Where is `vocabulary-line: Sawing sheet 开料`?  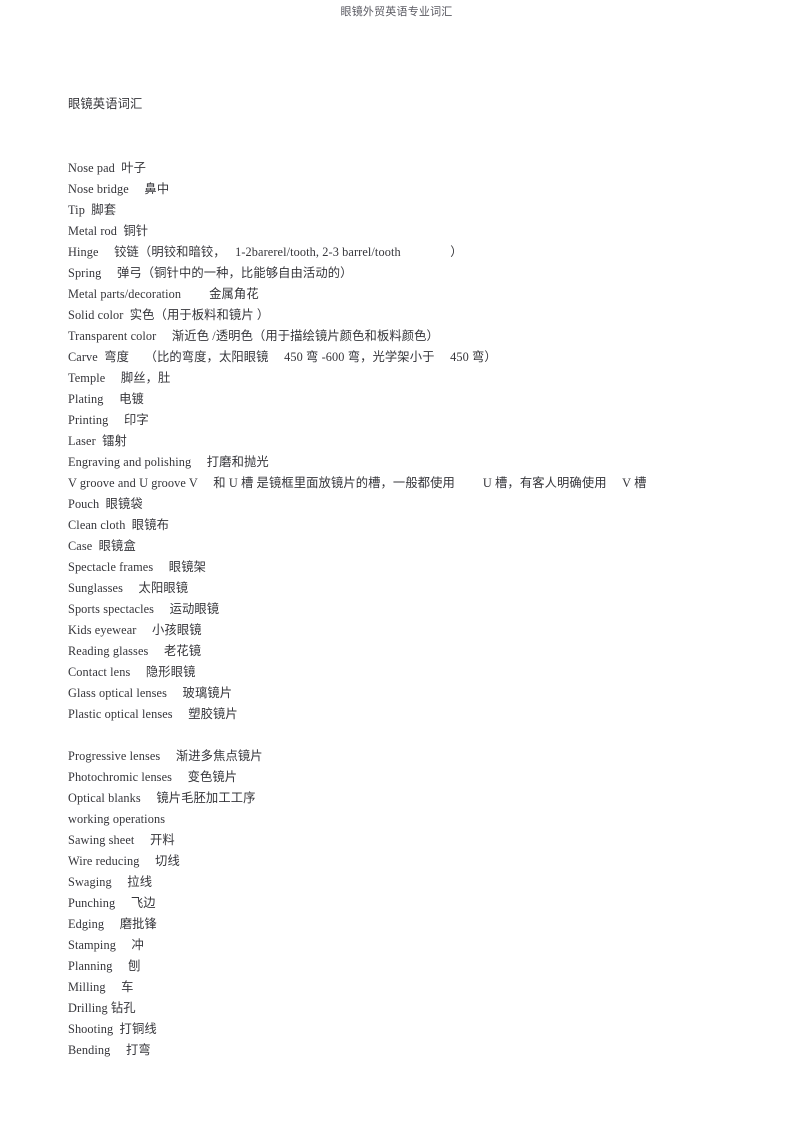
vocabulary-line: Sawing sheet 开料 is located at coordinates (121, 840).